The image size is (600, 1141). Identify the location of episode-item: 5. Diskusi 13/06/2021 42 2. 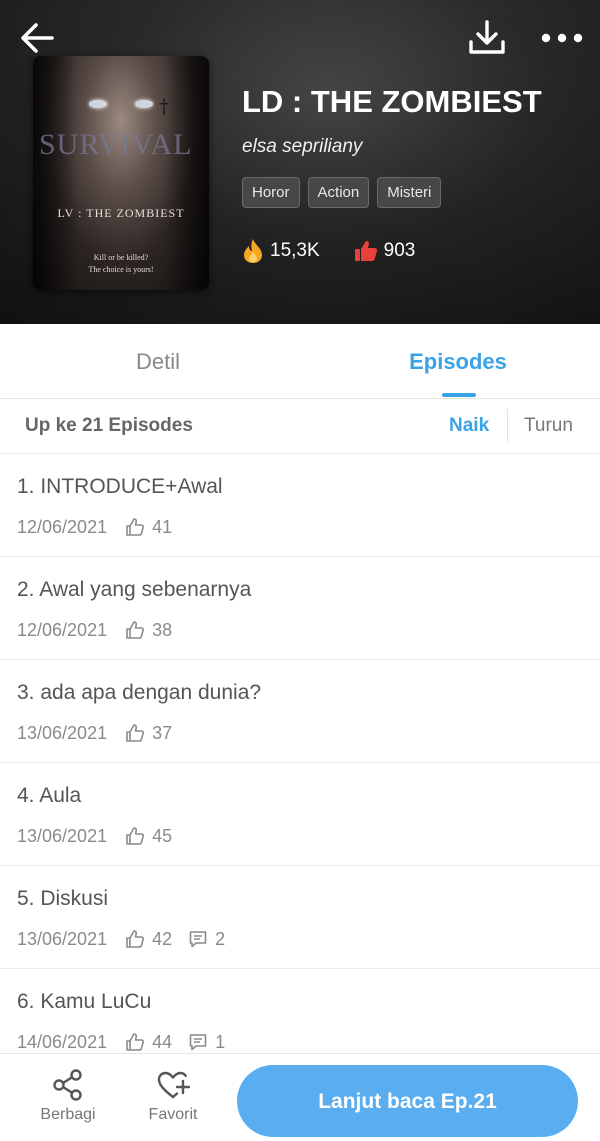
(300, 917).